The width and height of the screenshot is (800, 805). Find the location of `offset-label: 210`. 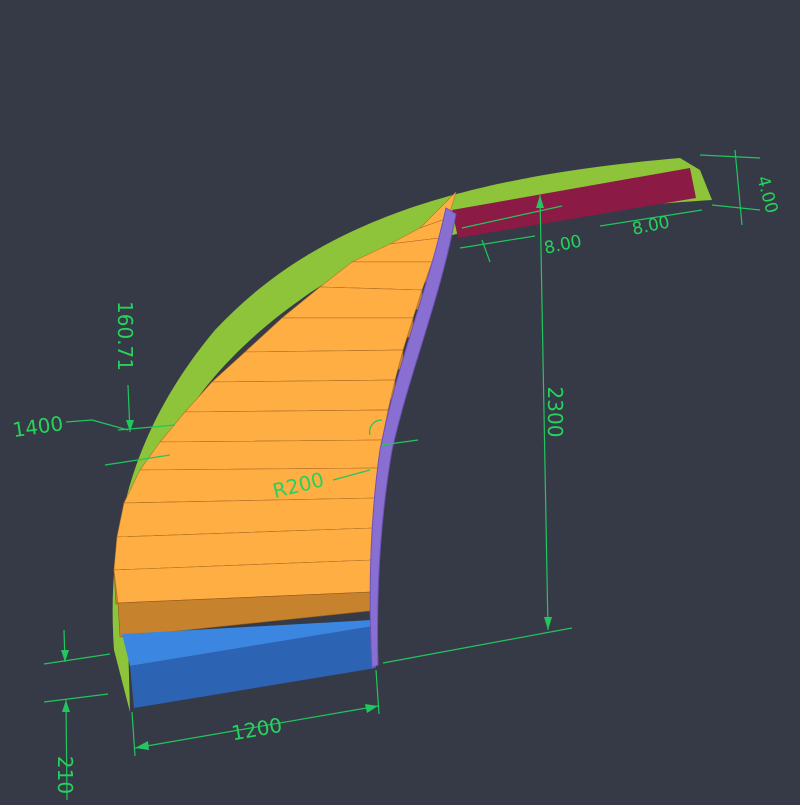

offset-label: 210 is located at coordinates (65, 775).